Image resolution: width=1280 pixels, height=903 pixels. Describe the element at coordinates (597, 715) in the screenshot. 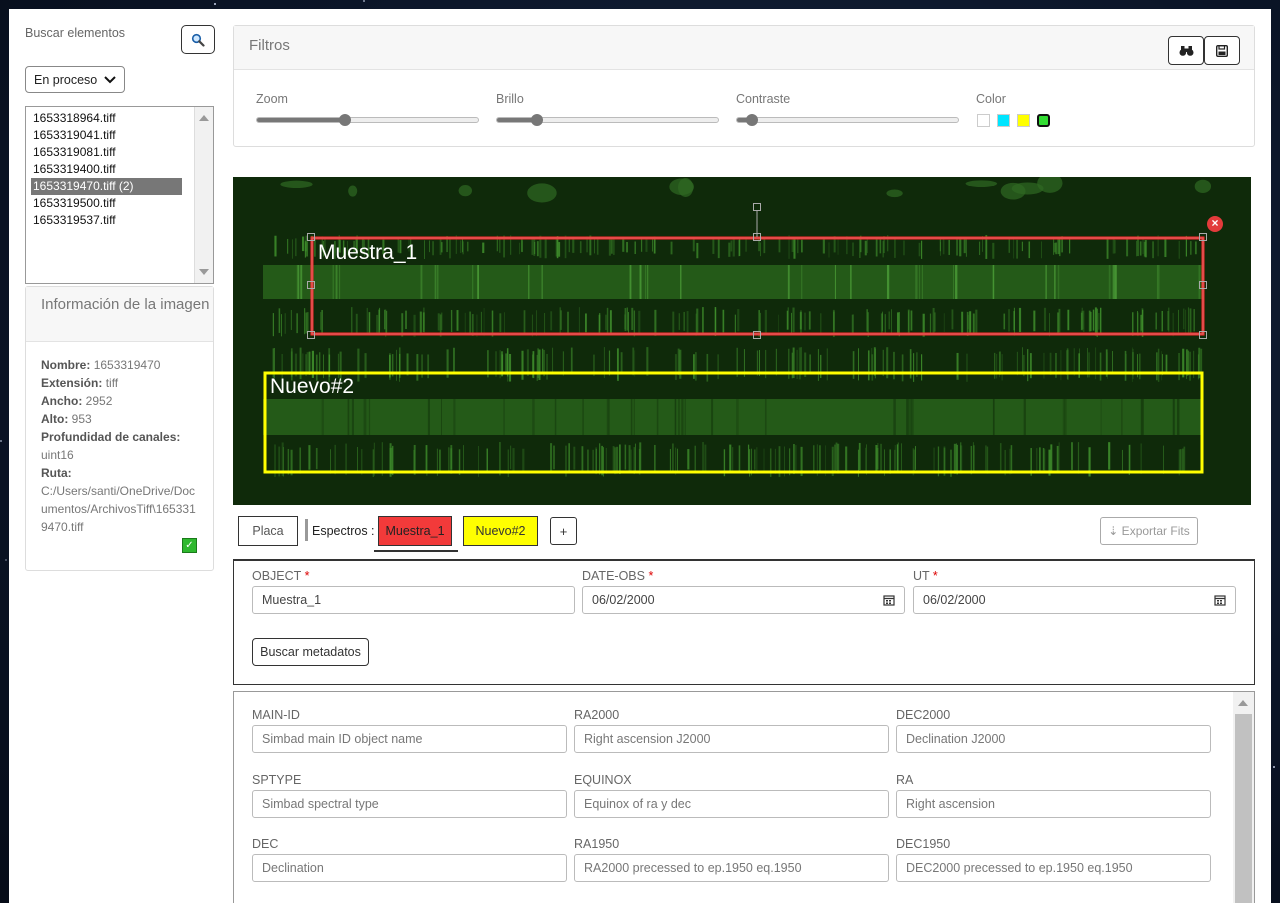

I see `metadata-field-label: RA2000` at that location.